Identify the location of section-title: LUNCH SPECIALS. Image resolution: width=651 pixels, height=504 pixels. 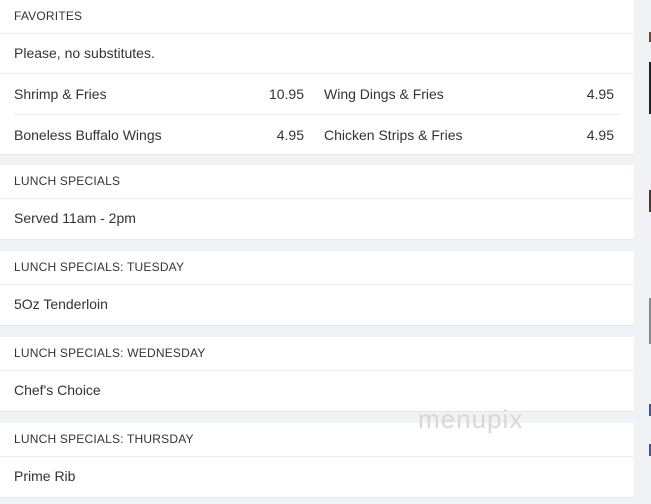
(317, 182).